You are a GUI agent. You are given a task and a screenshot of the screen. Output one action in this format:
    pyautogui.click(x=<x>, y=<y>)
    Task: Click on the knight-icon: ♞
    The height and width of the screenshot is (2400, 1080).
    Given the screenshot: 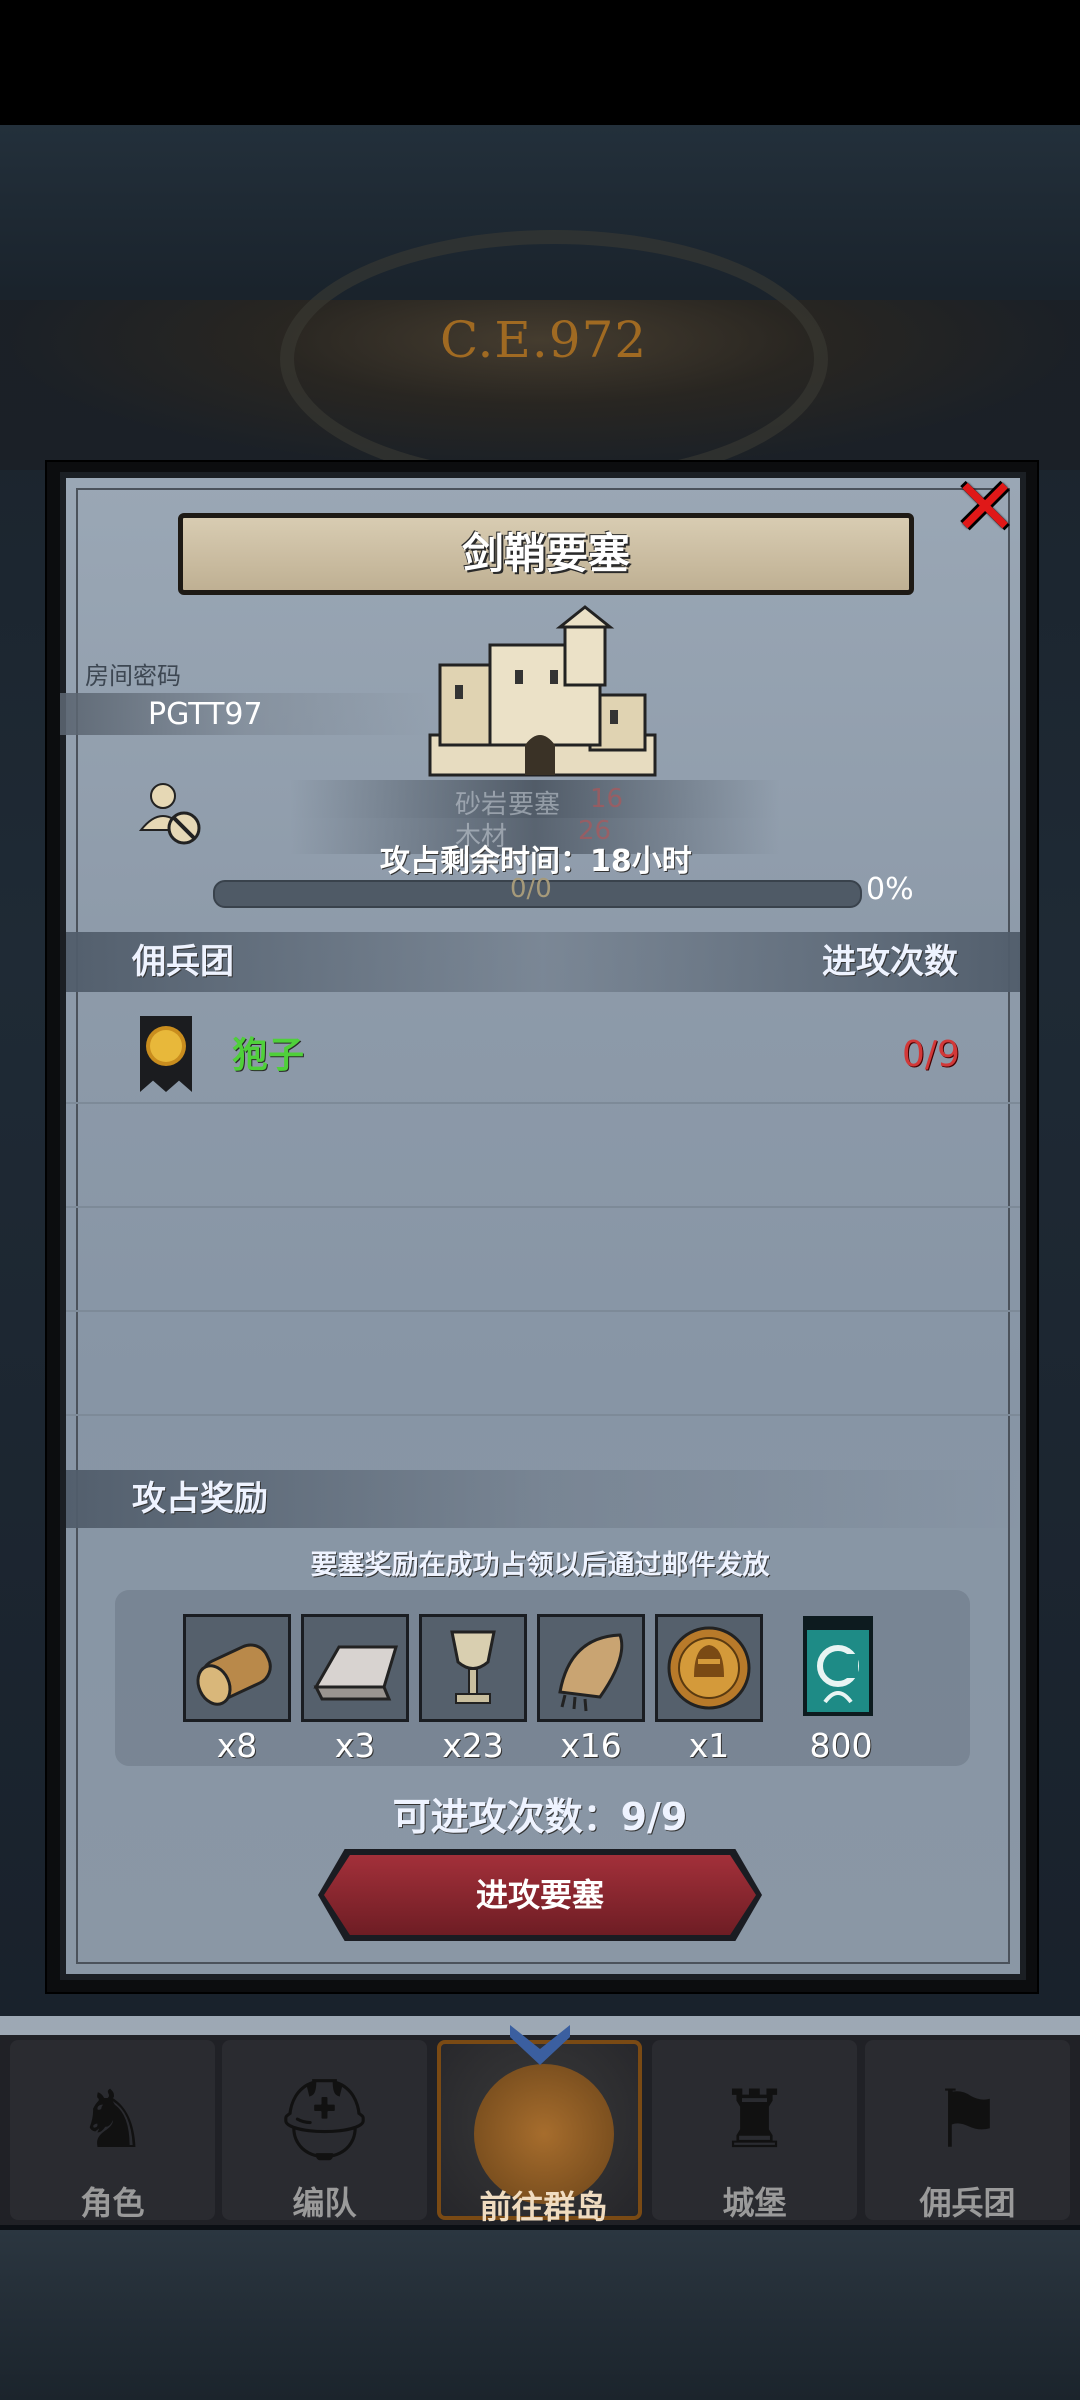 What is the action you would take?
    pyautogui.click(x=112, y=2119)
    